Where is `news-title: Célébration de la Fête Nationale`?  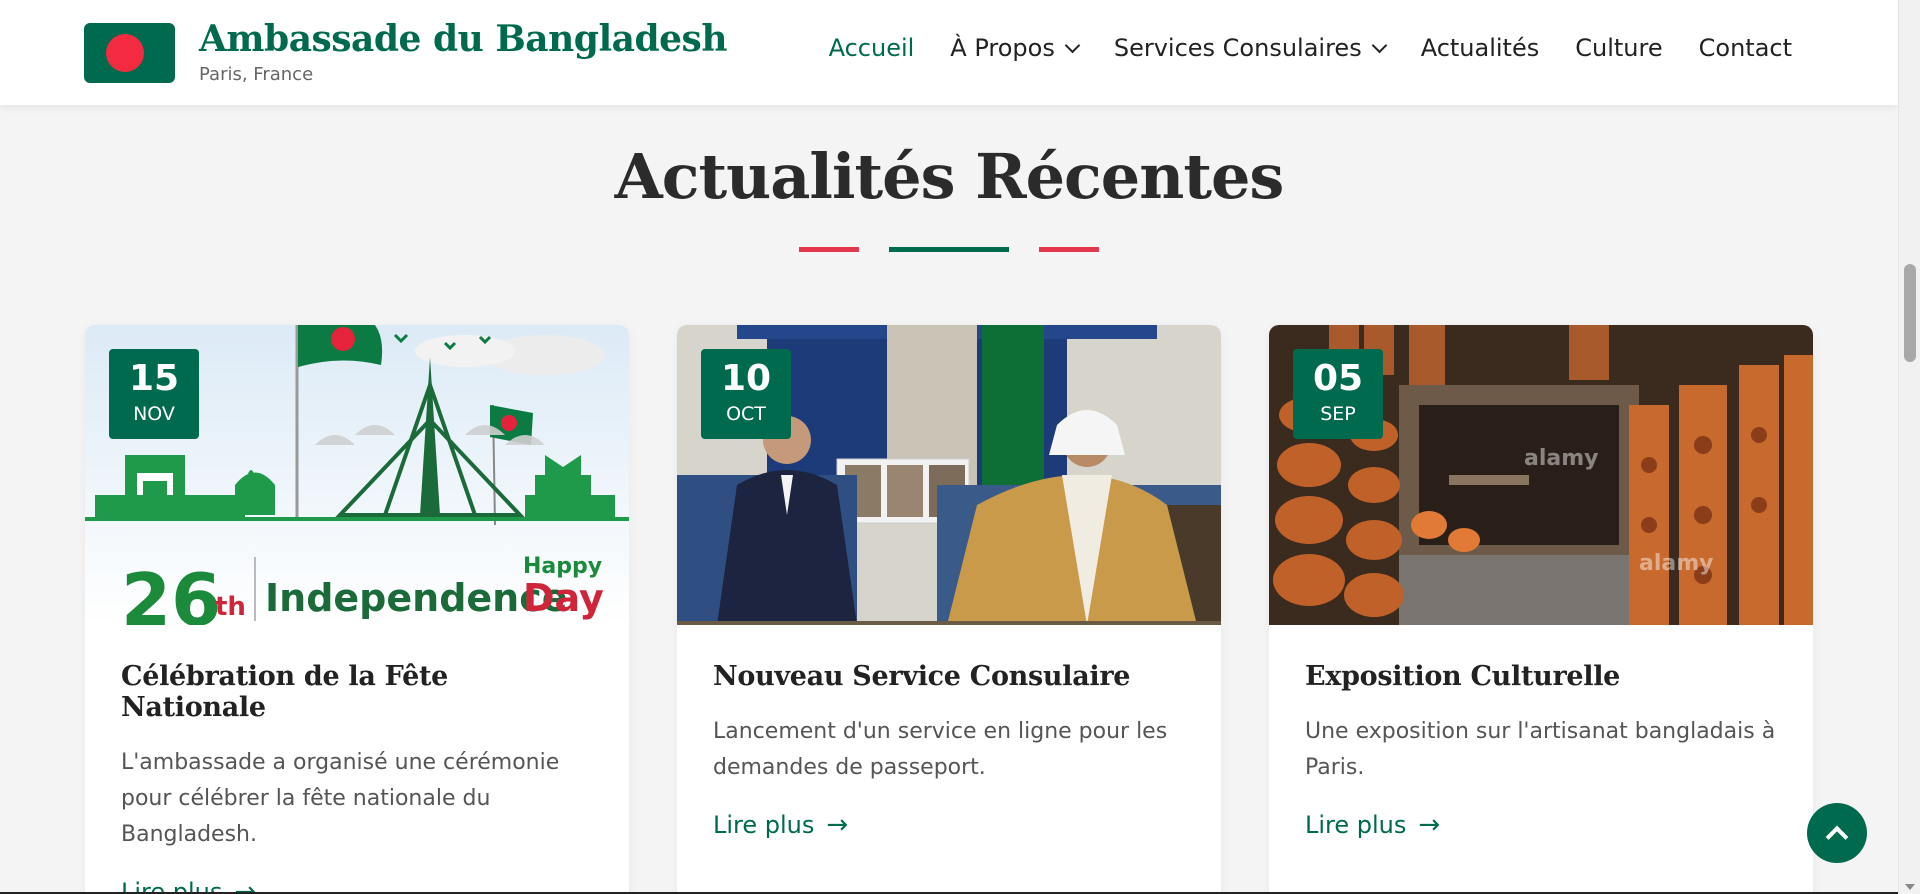 news-title: Célébration de la Fête Nationale is located at coordinates (357, 692).